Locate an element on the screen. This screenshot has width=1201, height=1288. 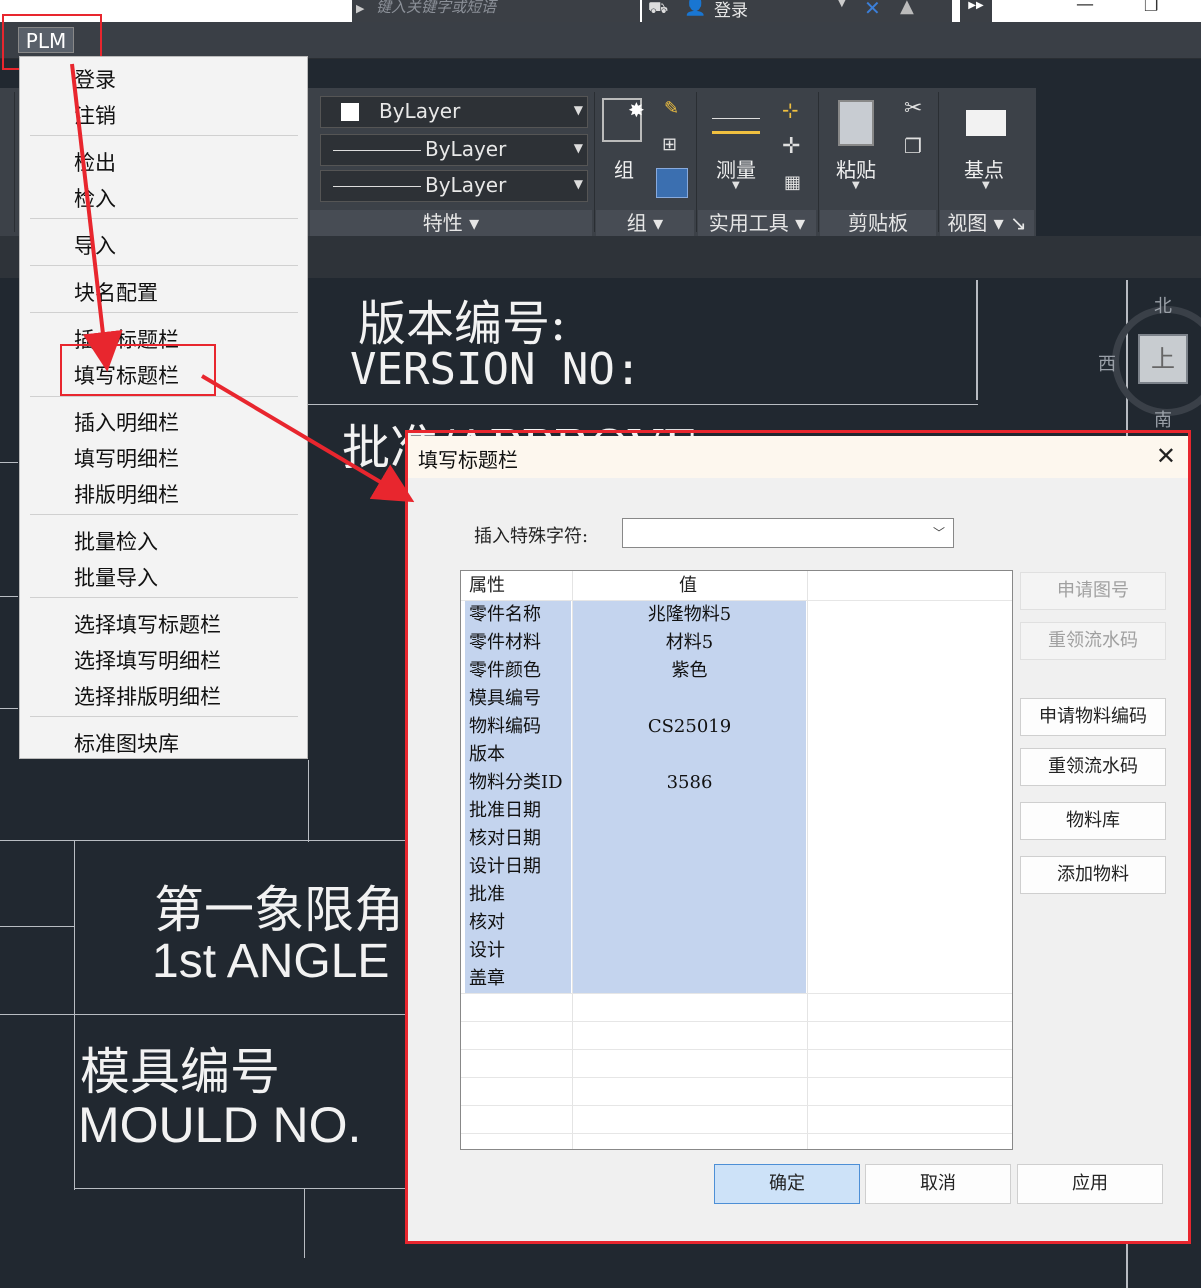
annotation-arrows is located at coordinates (242, 283).